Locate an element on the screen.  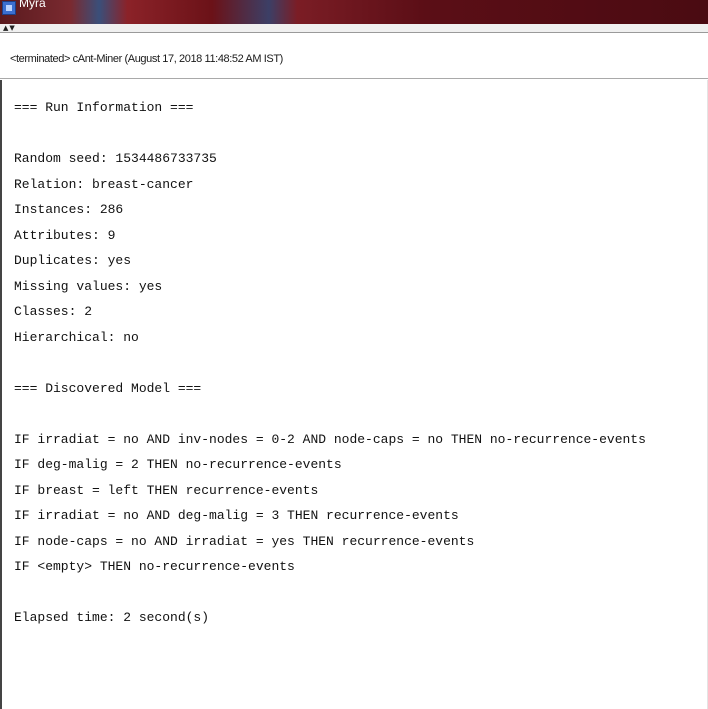
output-line: IF breast = left THEN recurrence-events is located at coordinates (166, 490).